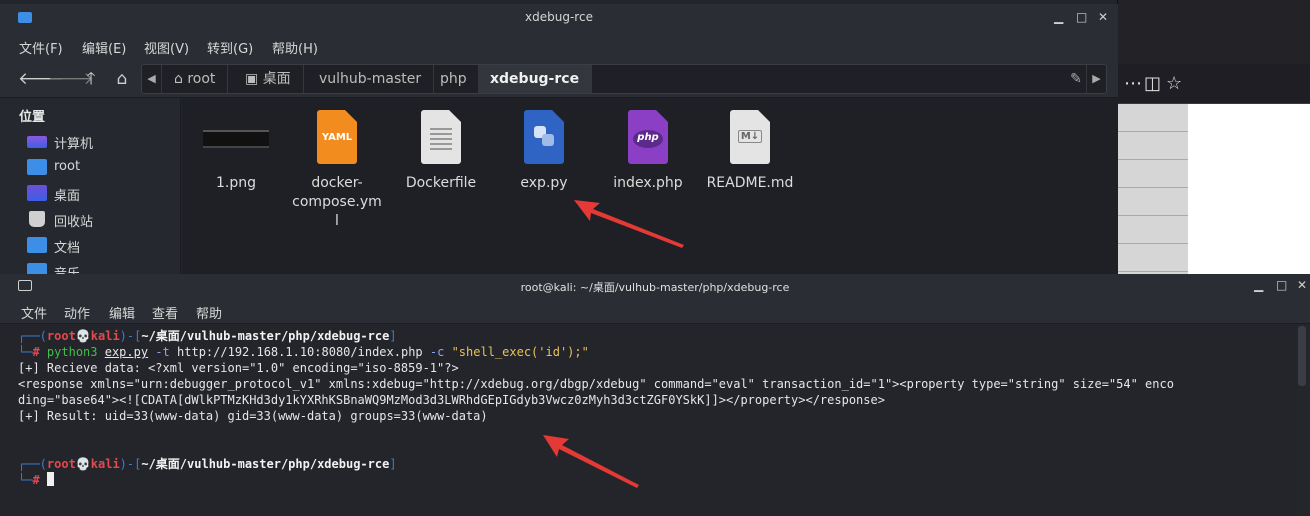 The height and width of the screenshot is (516, 1310). I want to click on file-manager-titlebar: xdebug-rce ▁ □ ✕, so click(559, 18).